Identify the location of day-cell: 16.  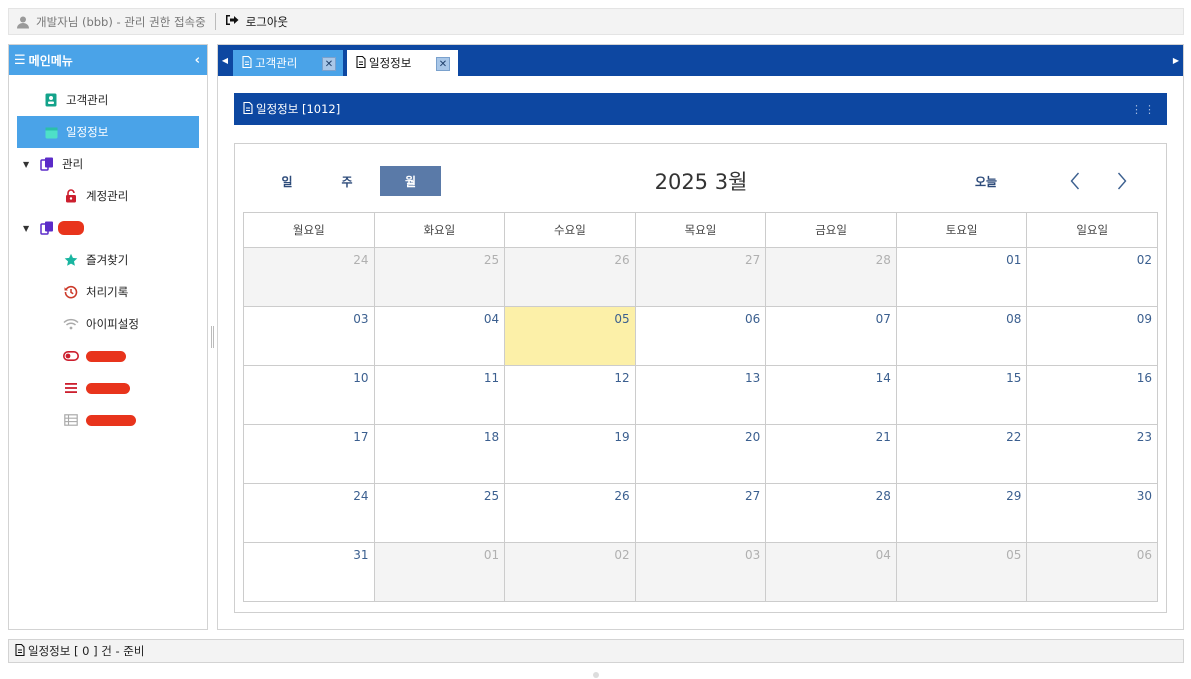
(1092, 395).